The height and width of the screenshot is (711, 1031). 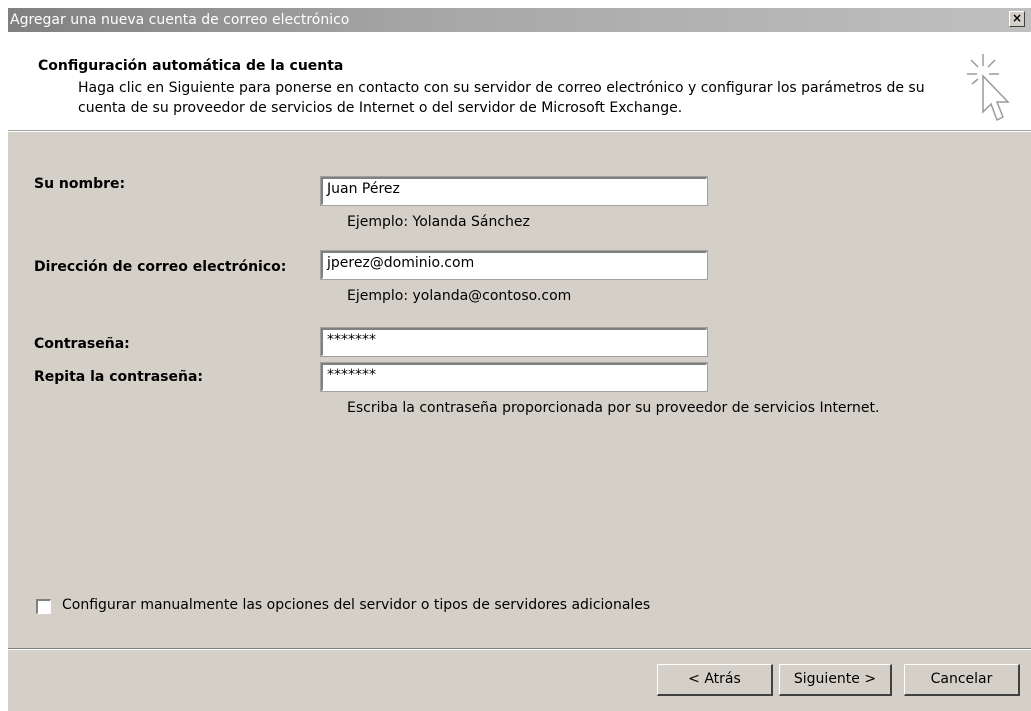 What do you see at coordinates (519, 131) in the screenshot?
I see `header-divider` at bounding box center [519, 131].